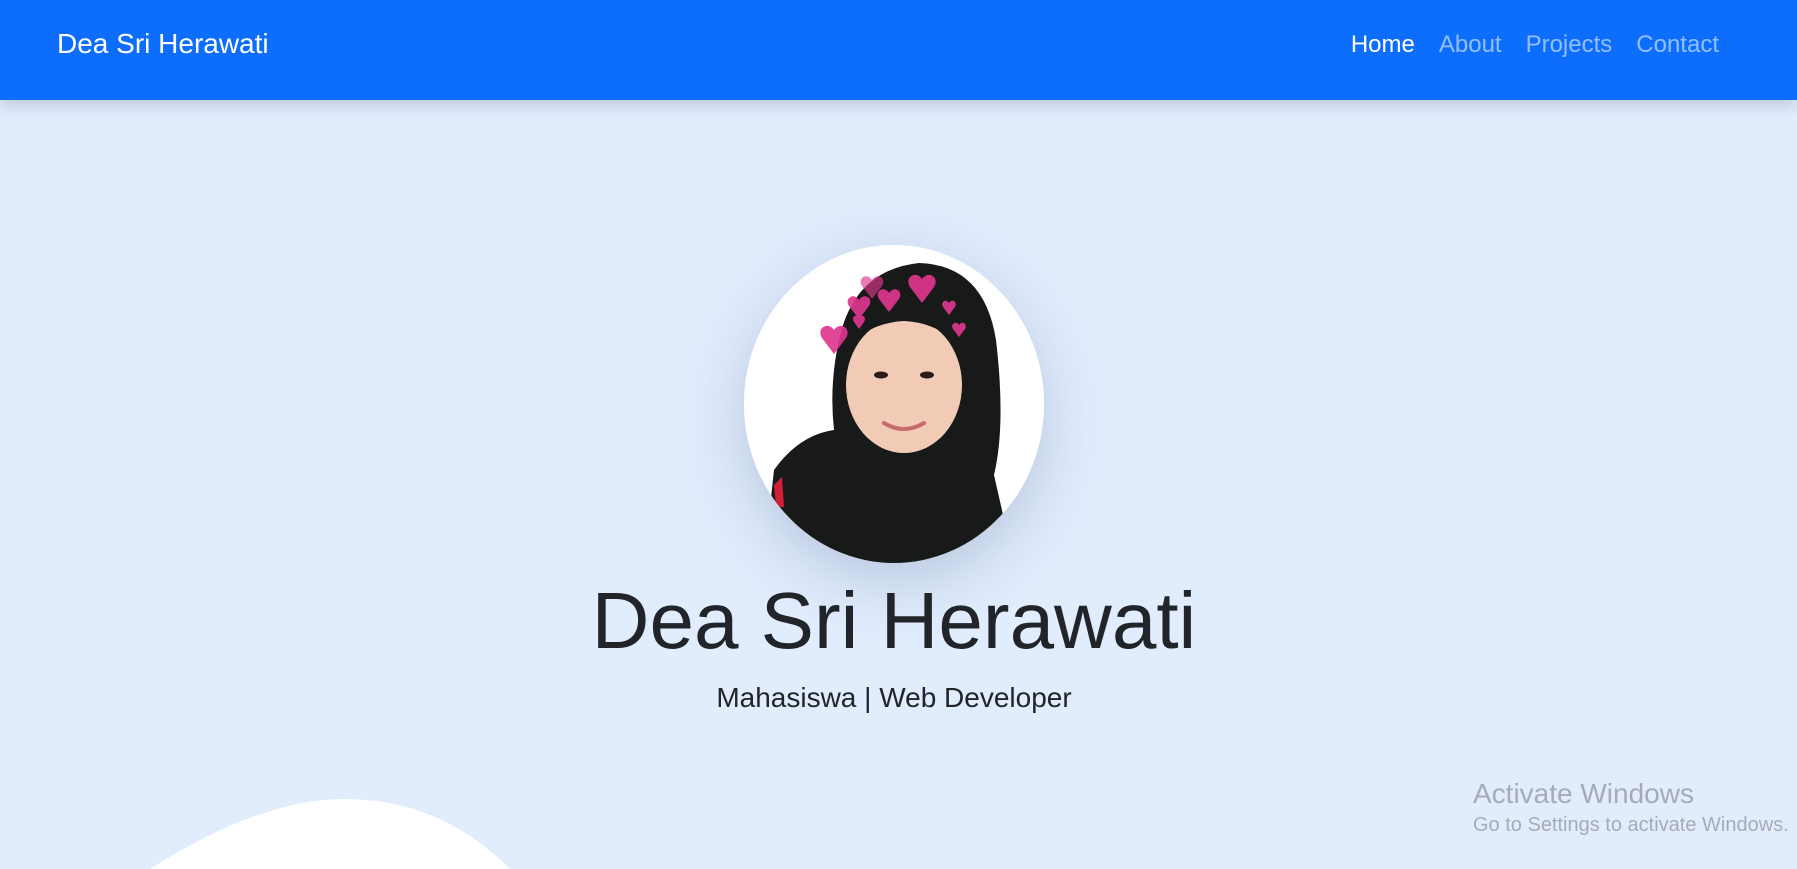 This screenshot has height=869, width=1797. I want to click on nav-item-about: About, so click(1470, 45).